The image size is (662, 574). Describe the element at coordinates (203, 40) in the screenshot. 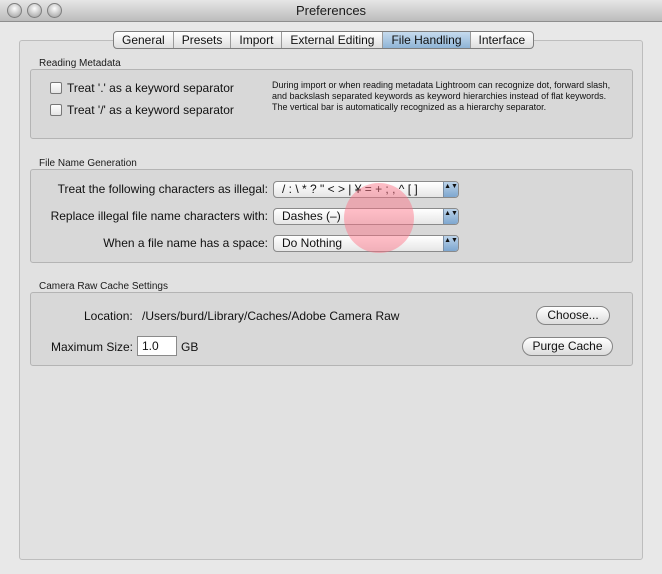

I see `tab-presets: Presets` at that location.